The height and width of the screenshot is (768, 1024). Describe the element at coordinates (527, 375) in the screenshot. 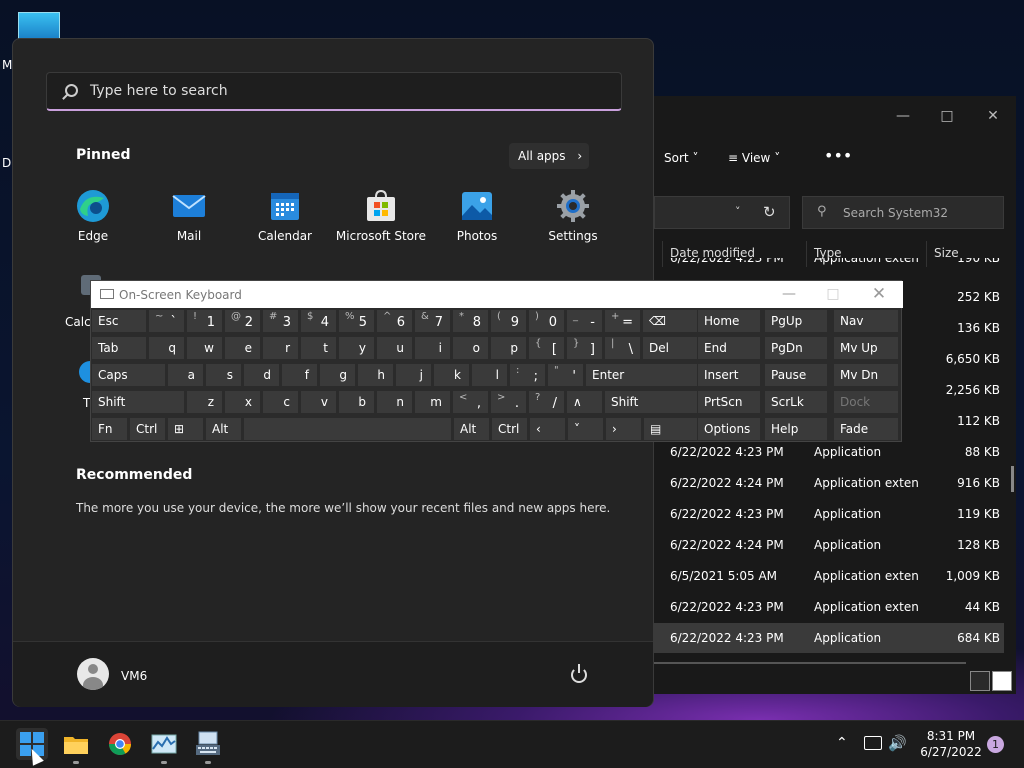

I see `semicolon-key: :;` at that location.